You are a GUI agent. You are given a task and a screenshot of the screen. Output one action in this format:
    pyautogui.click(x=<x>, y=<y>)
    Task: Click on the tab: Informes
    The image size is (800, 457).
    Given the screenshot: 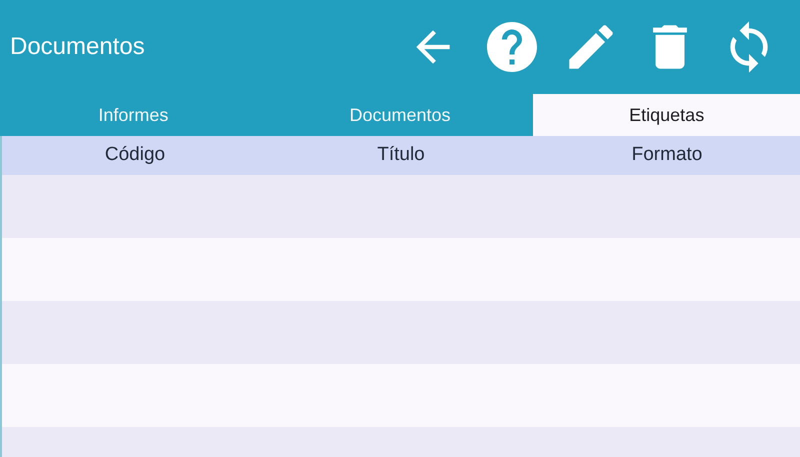 What is the action you would take?
    pyautogui.click(x=133, y=115)
    